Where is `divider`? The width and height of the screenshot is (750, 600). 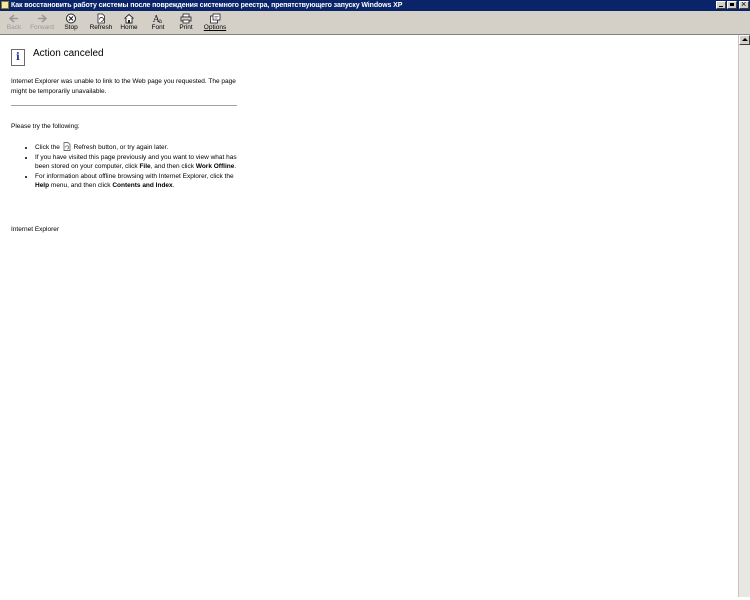
divider is located at coordinates (124, 105).